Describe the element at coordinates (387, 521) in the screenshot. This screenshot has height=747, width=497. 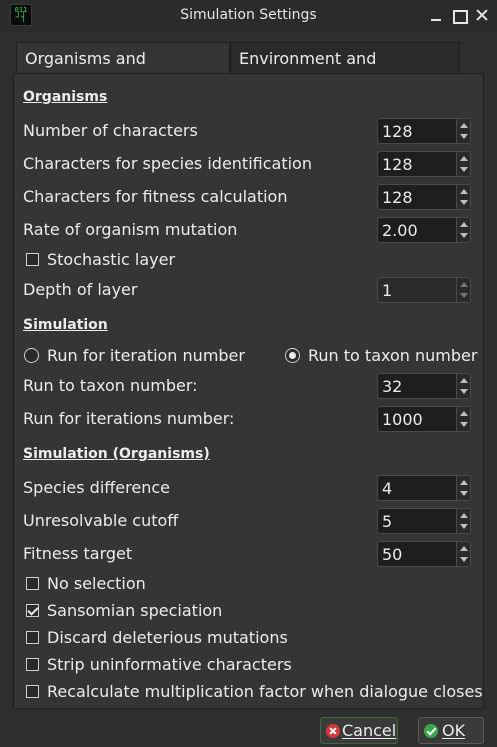
I see `unresolvable-cutoff-value: 5` at that location.